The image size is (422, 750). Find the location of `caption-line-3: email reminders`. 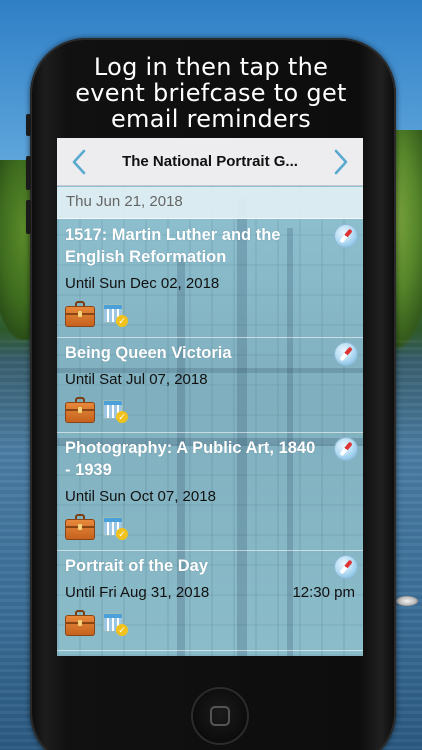

caption-line-3: email reminders is located at coordinates (211, 119).